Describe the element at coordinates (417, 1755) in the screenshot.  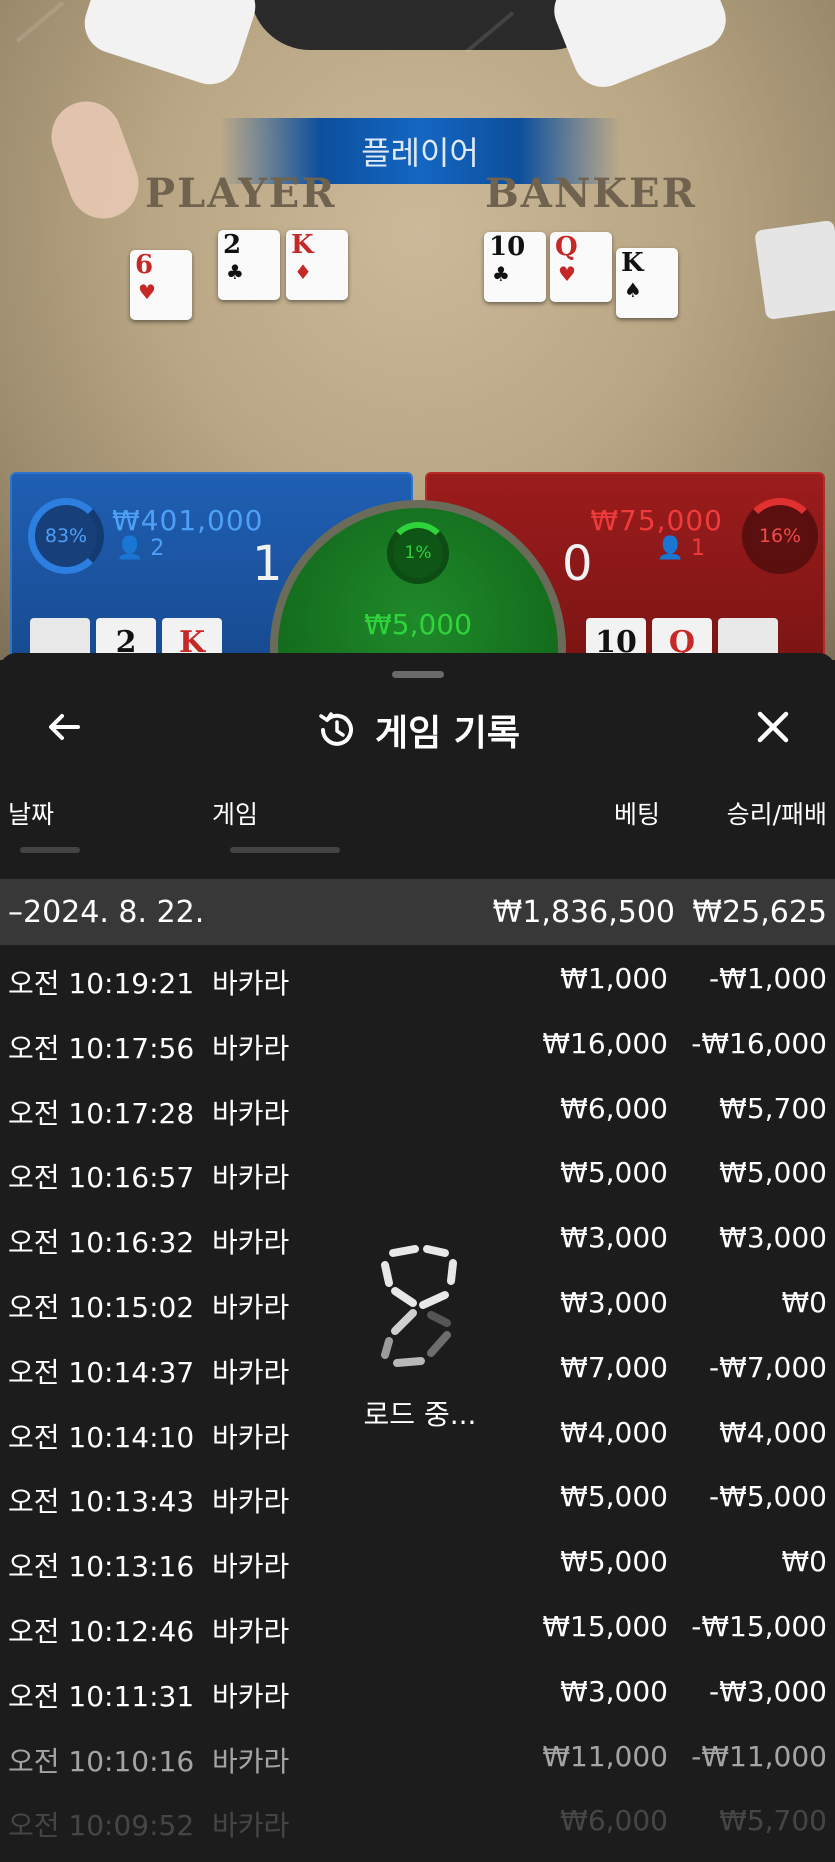
I see `table-row: 오전 10:10:16 바카라 ₩11,000 -₩11,000` at that location.